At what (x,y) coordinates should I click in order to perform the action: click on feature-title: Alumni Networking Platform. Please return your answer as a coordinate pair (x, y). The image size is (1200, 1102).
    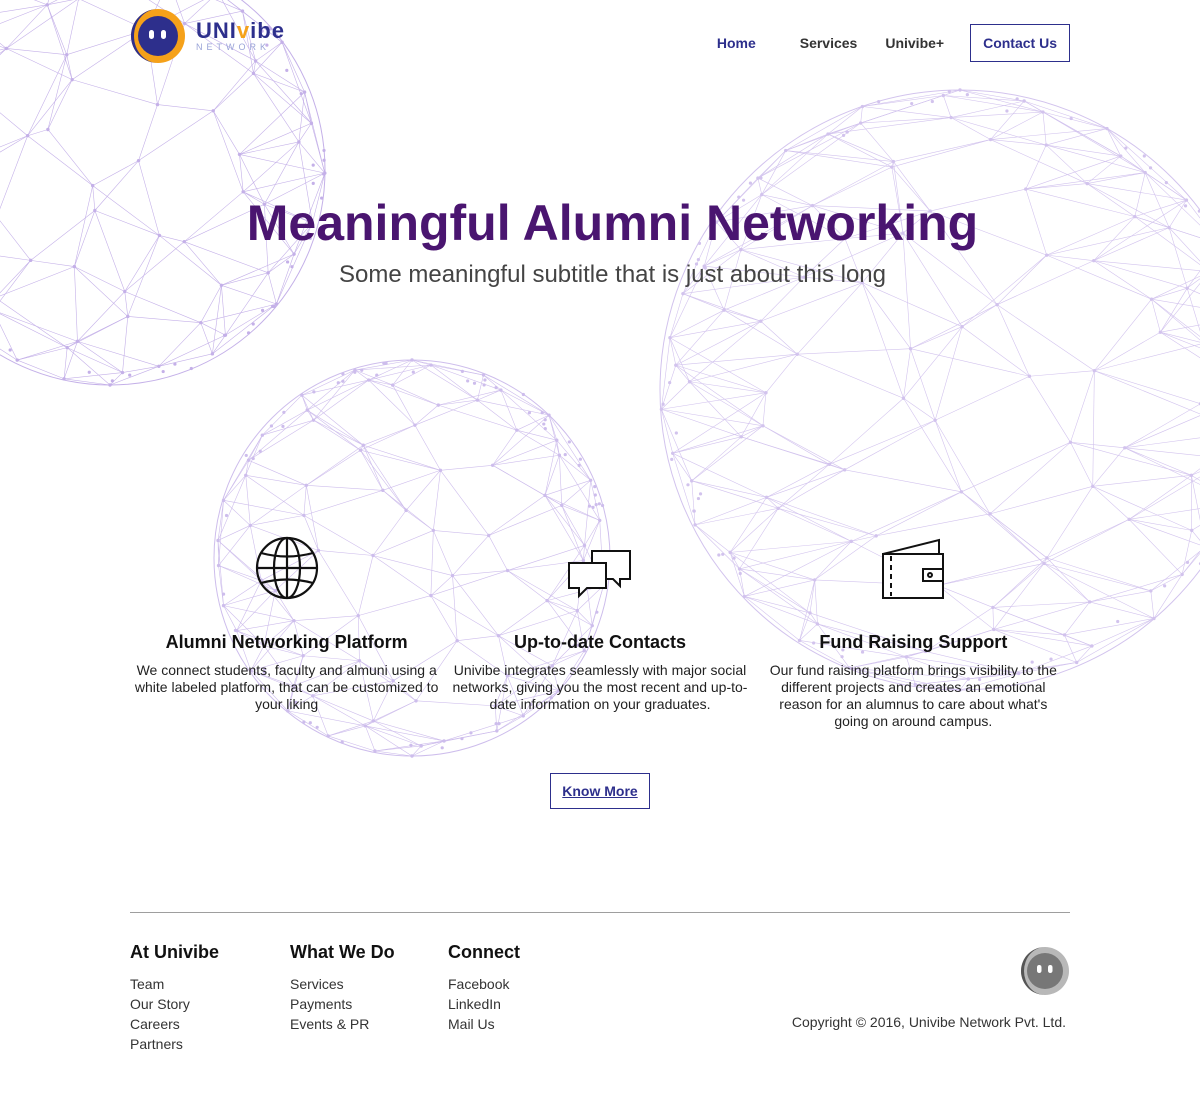
    Looking at the image, I should click on (286, 642).